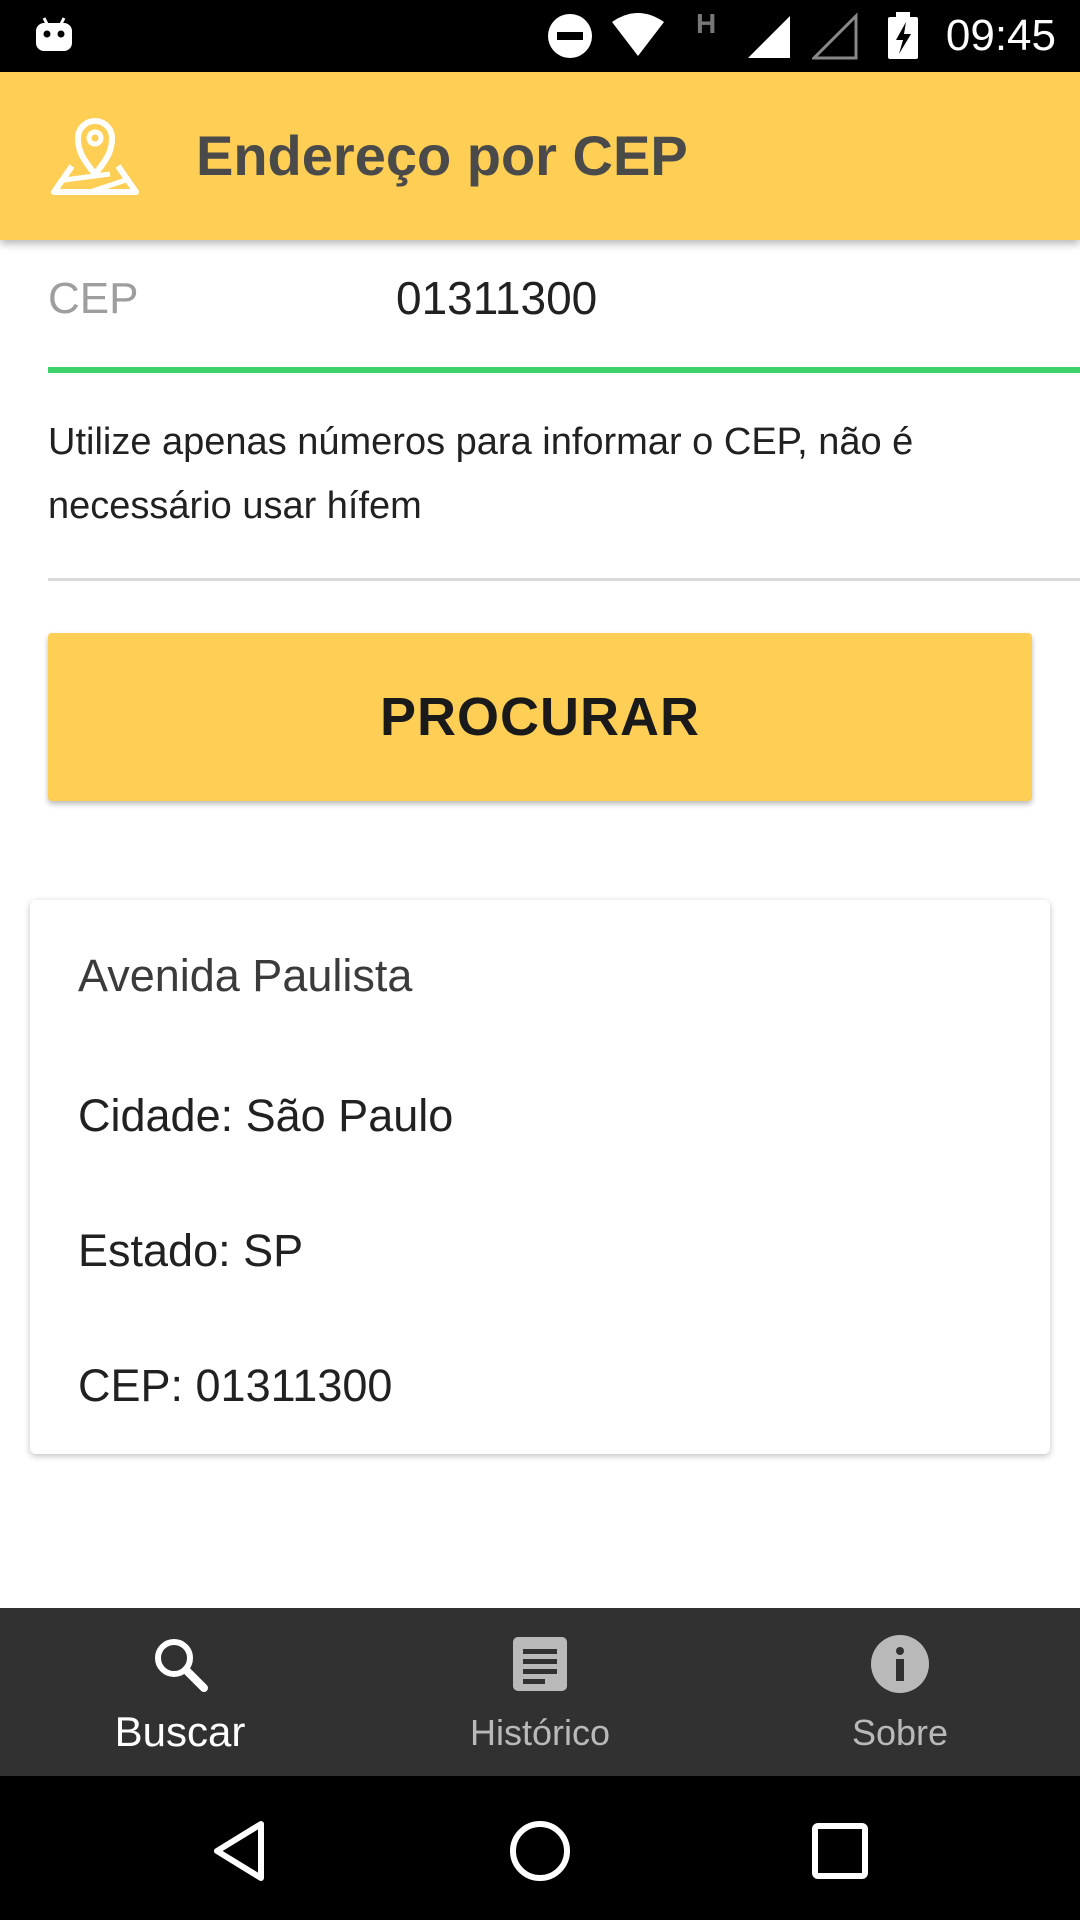 The height and width of the screenshot is (1920, 1080). What do you see at coordinates (266, 1115) in the screenshot?
I see `result-city: Cidade: São Paulo` at bounding box center [266, 1115].